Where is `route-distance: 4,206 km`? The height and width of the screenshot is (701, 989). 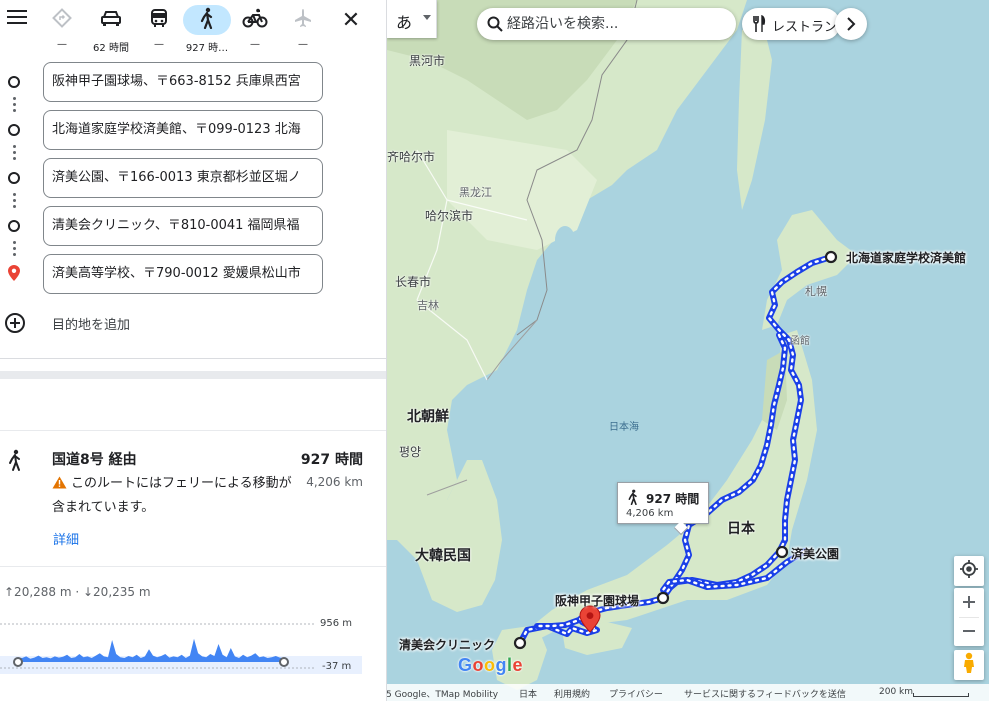
route-distance: 4,206 km is located at coordinates (334, 482).